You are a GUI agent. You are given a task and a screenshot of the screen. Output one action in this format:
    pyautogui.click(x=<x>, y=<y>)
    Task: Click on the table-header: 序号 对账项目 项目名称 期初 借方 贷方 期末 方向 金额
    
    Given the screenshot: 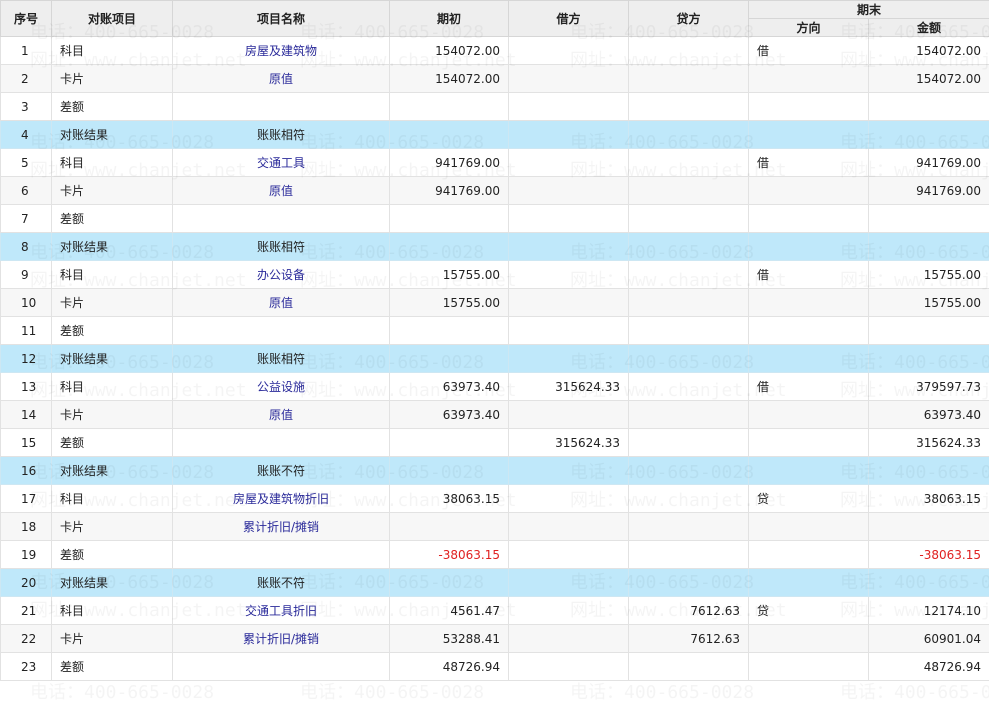 What is the action you would take?
    pyautogui.click(x=494, y=18)
    